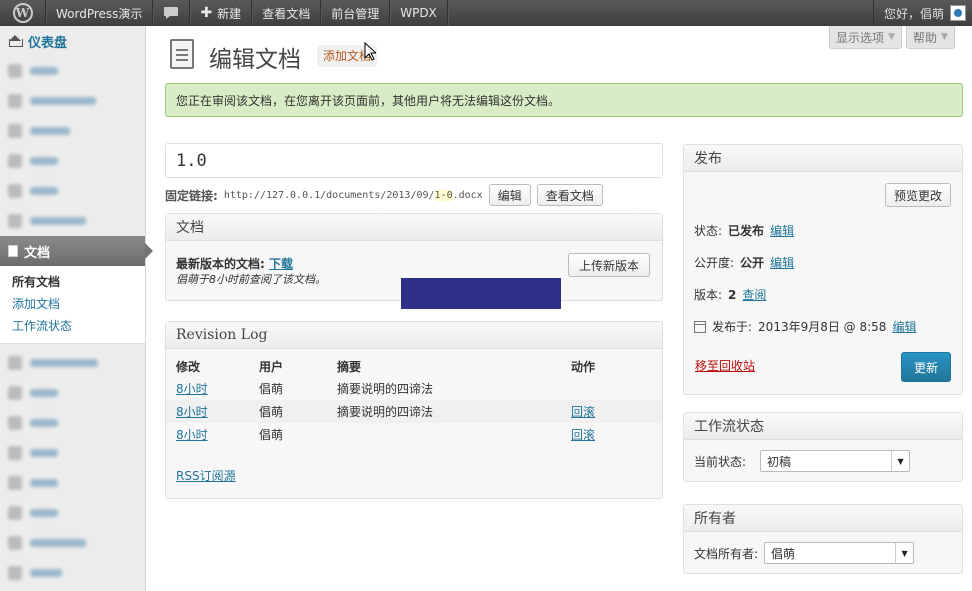 This screenshot has width=972, height=591. I want to click on menu-dashboard: 仪表盘, so click(72, 41).